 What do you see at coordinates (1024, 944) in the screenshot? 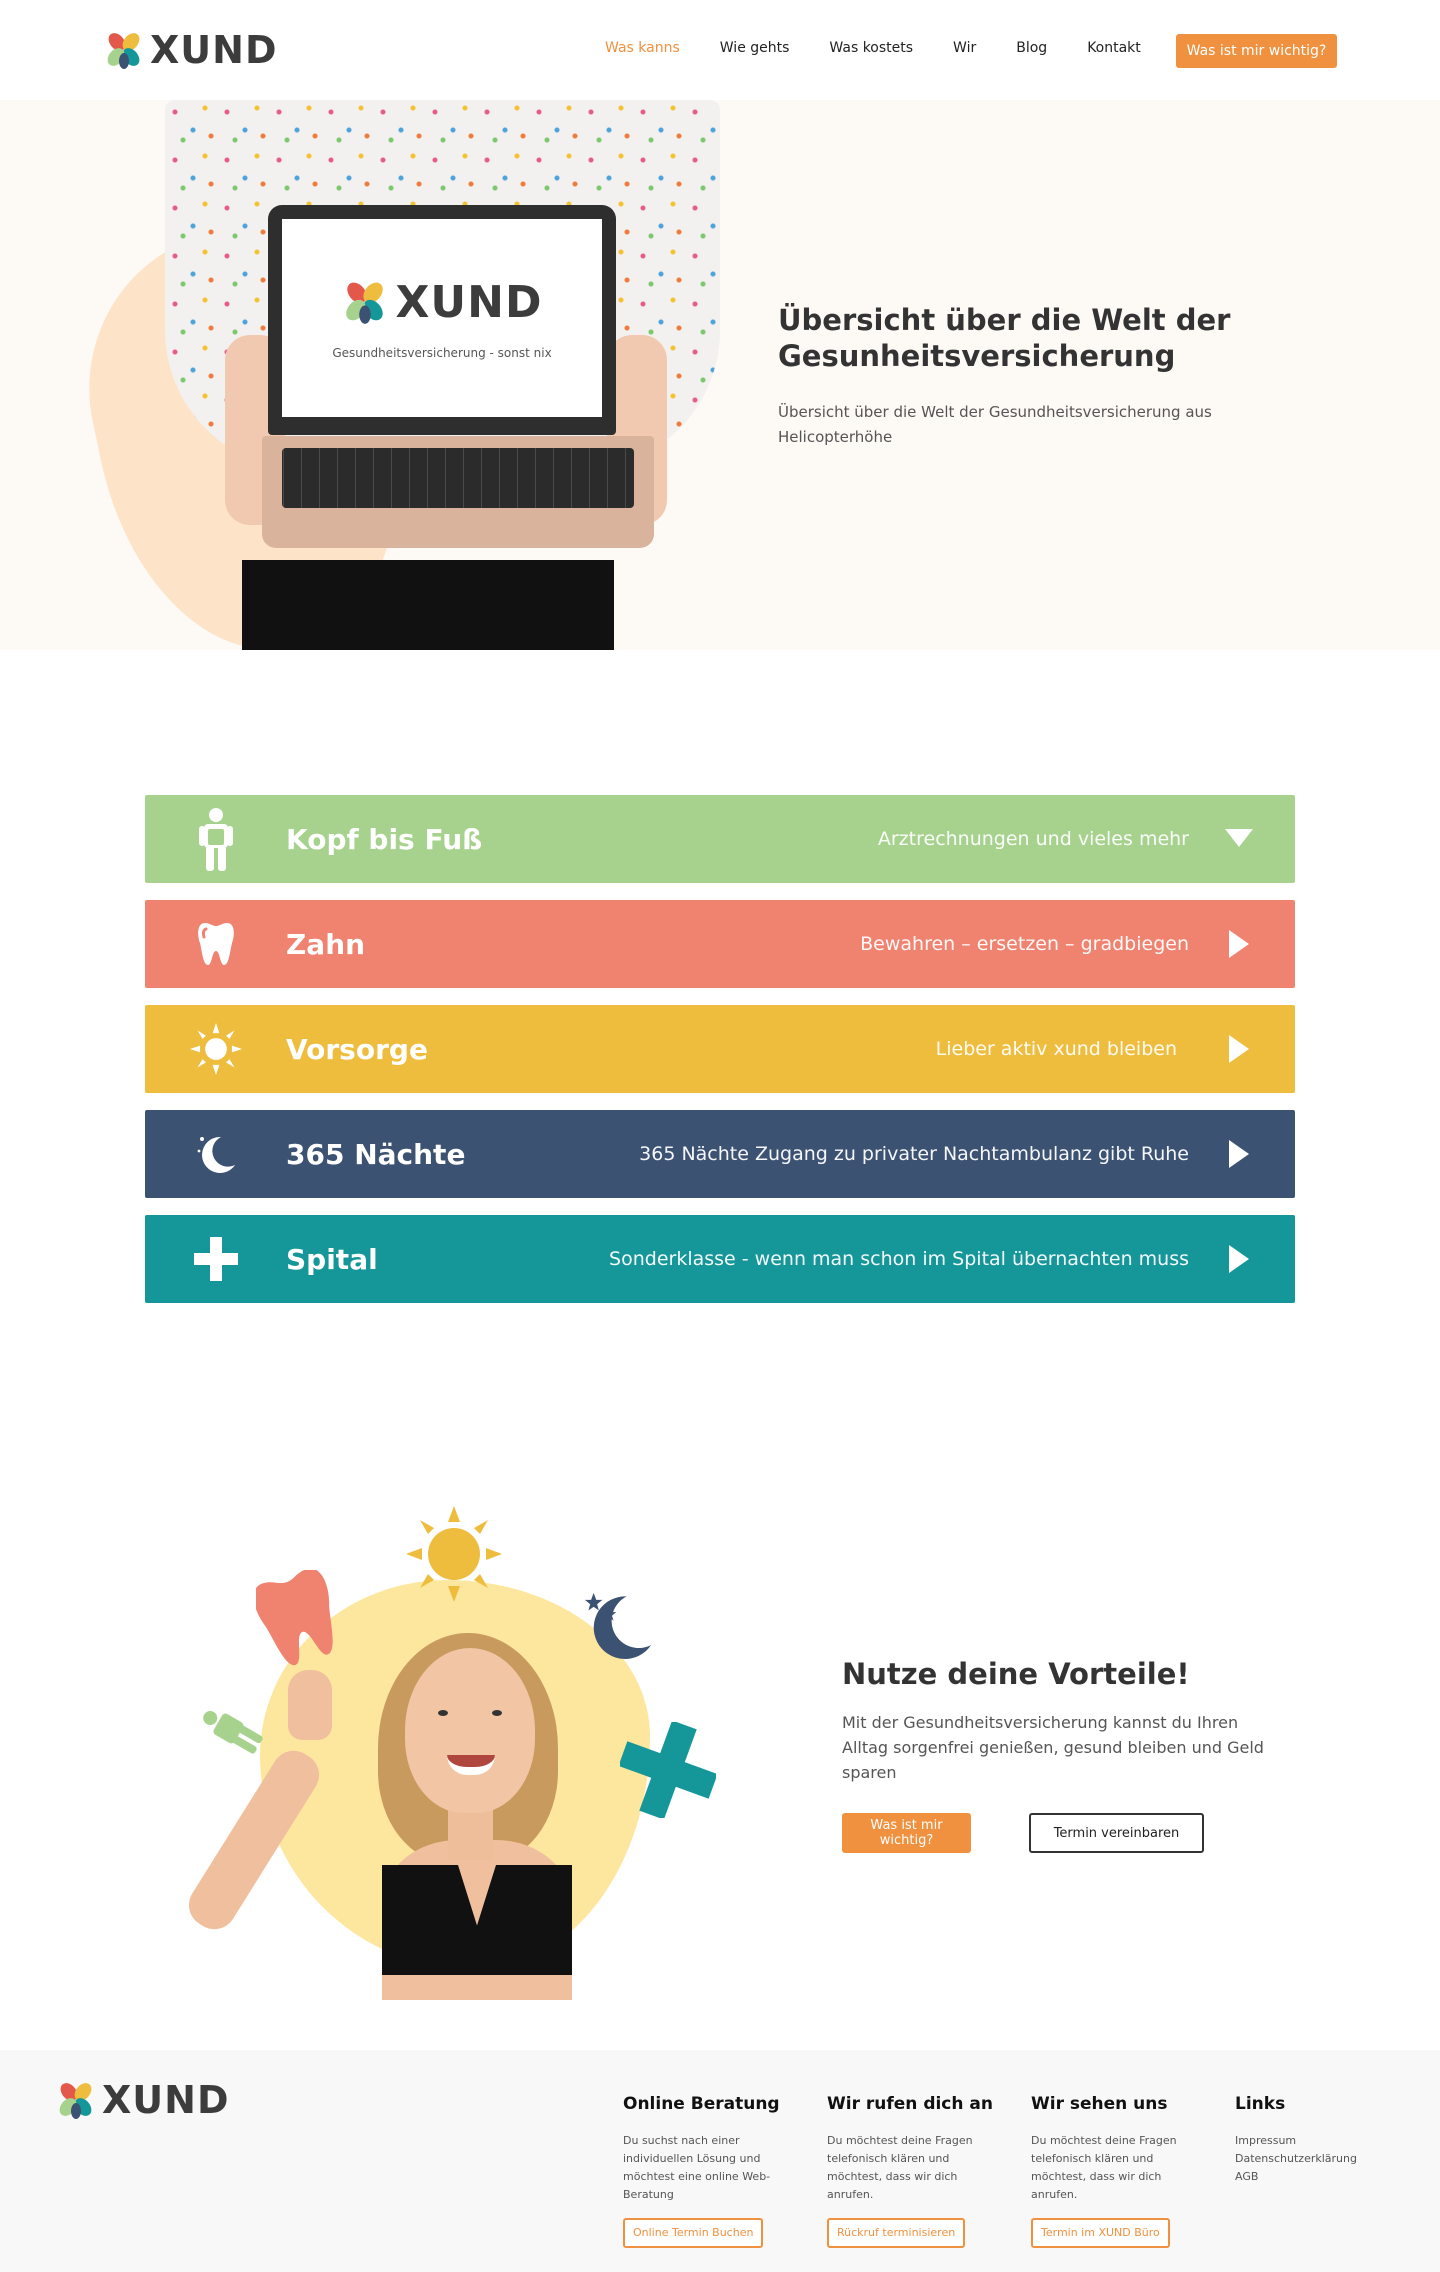
I see `accordion-subtitle: Bewahren – ersetzen – gradbiegen` at bounding box center [1024, 944].